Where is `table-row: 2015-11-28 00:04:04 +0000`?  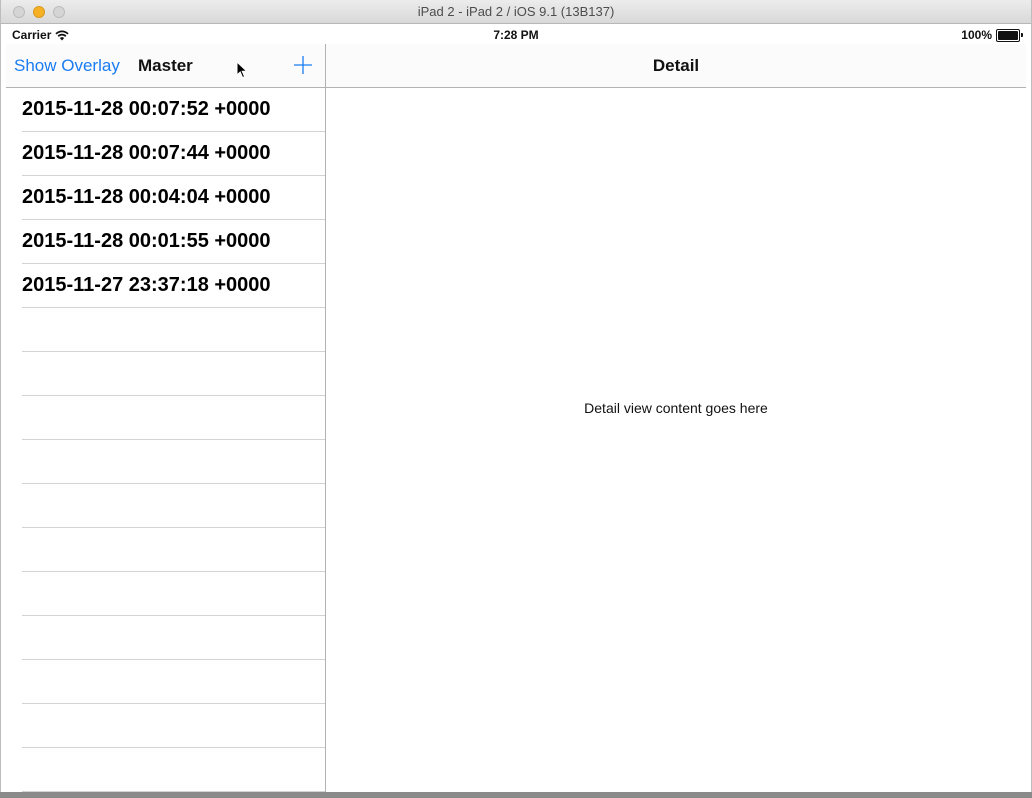
table-row: 2015-11-28 00:04:04 +0000 is located at coordinates (173, 198).